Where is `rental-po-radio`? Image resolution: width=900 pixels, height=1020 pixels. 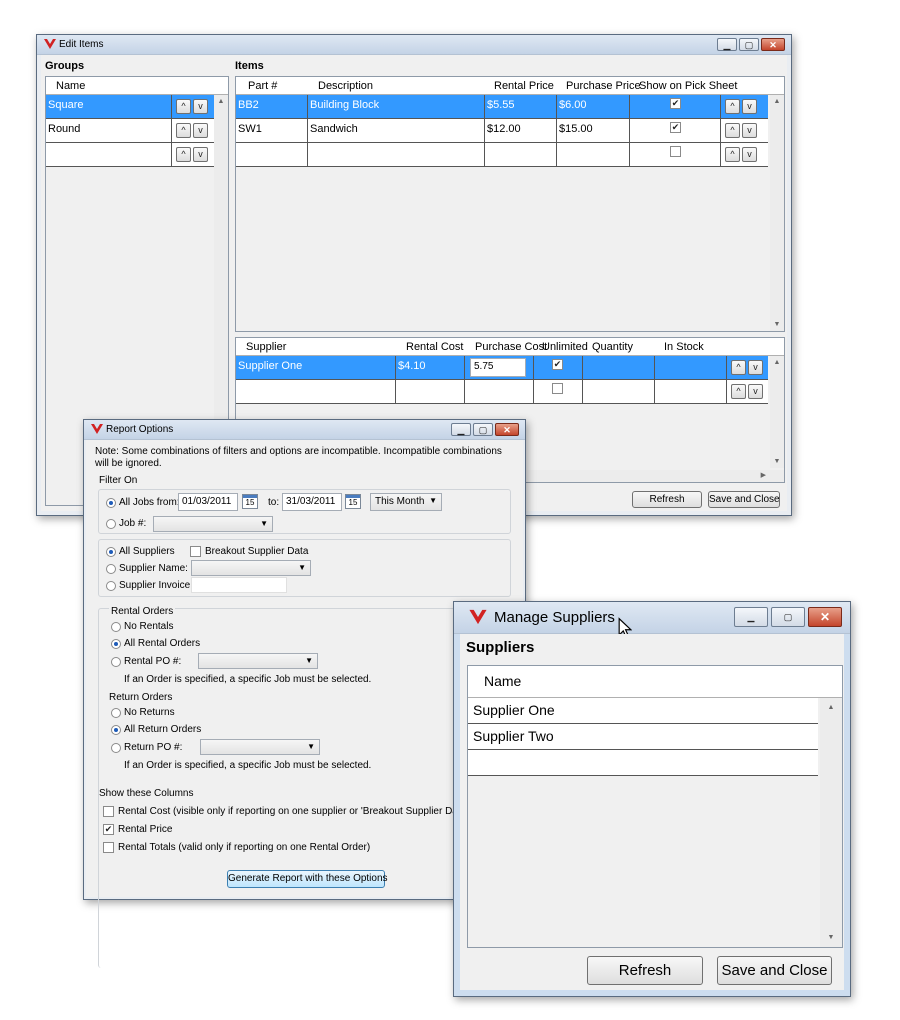
rental-po-radio is located at coordinates (116, 662).